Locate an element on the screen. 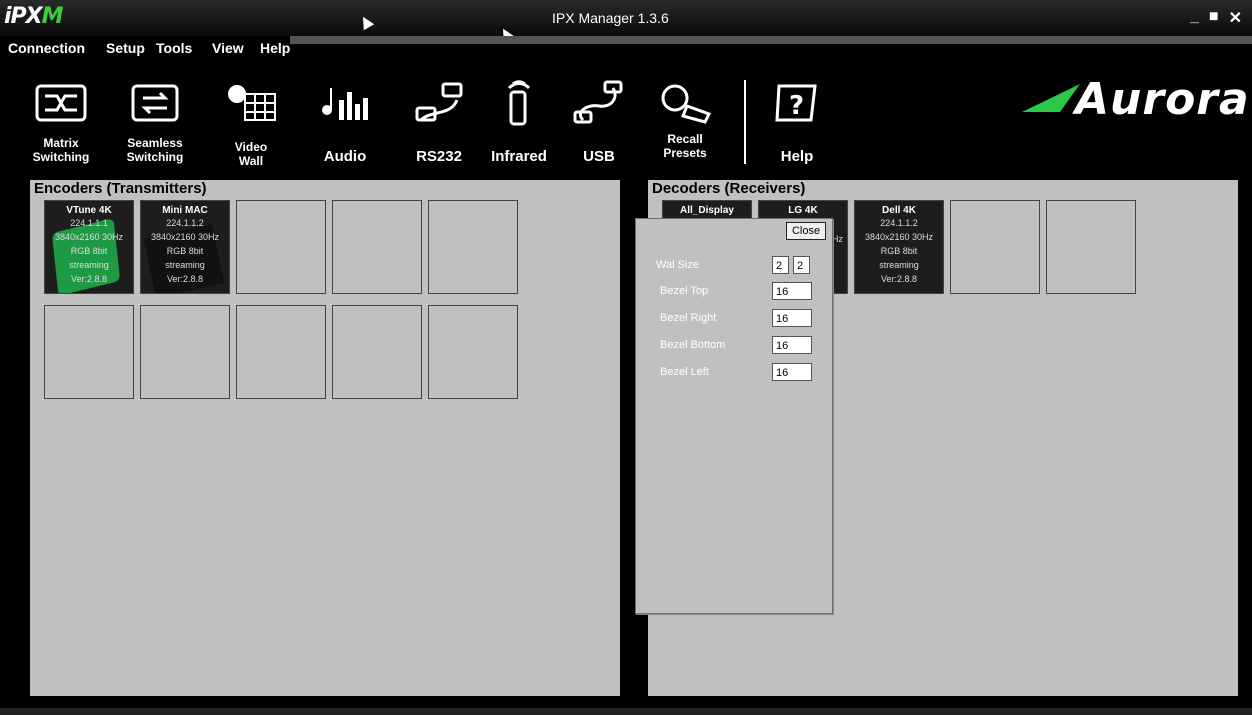 The width and height of the screenshot is (1252, 715). audio-button: Audio is located at coordinates (345, 121).